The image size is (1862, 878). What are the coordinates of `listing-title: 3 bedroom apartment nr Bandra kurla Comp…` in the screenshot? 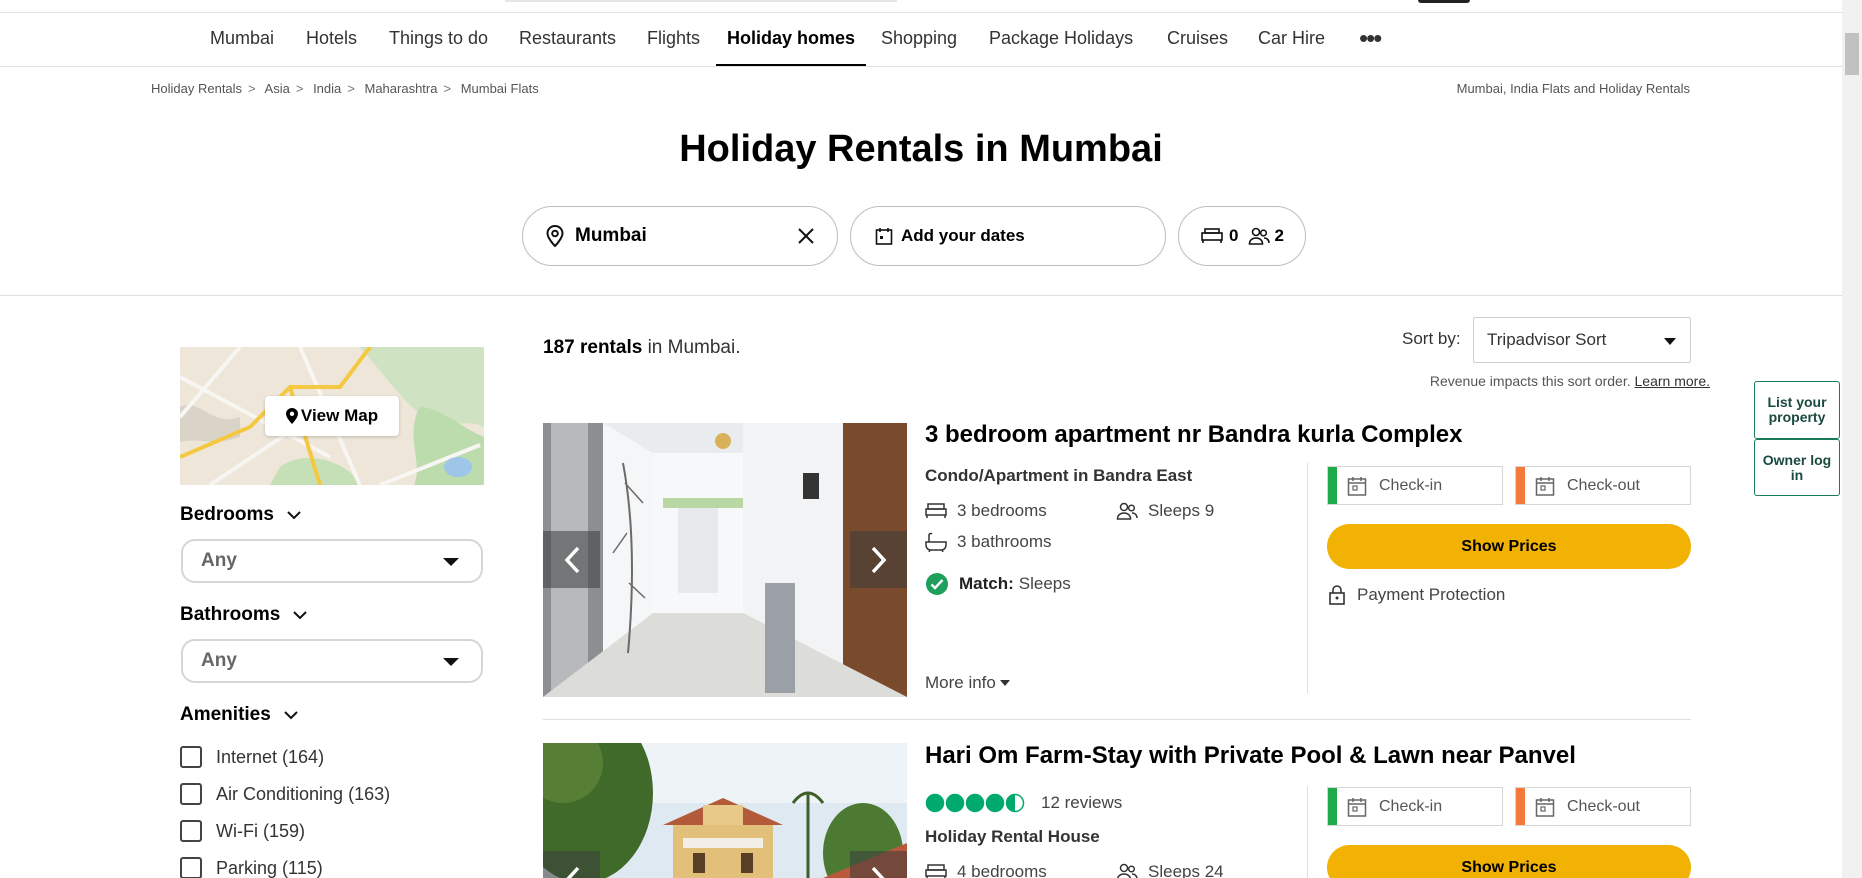 It's located at (1193, 435).